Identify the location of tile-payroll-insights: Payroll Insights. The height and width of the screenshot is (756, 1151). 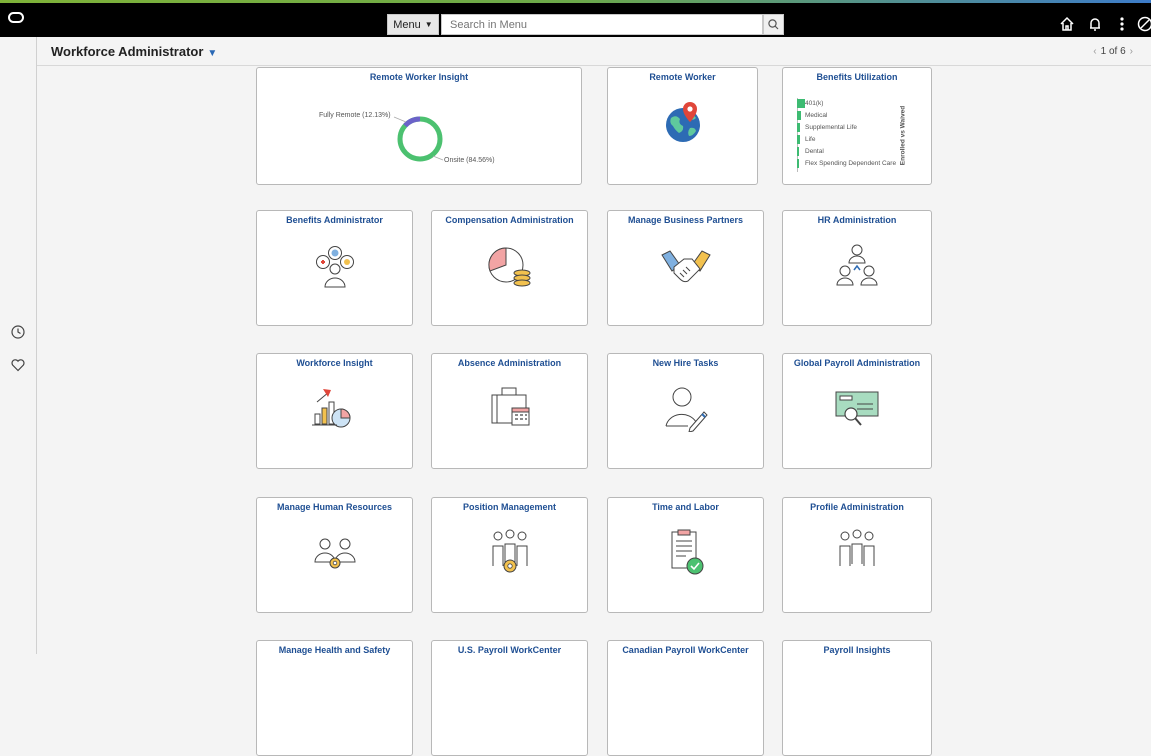
(857, 698).